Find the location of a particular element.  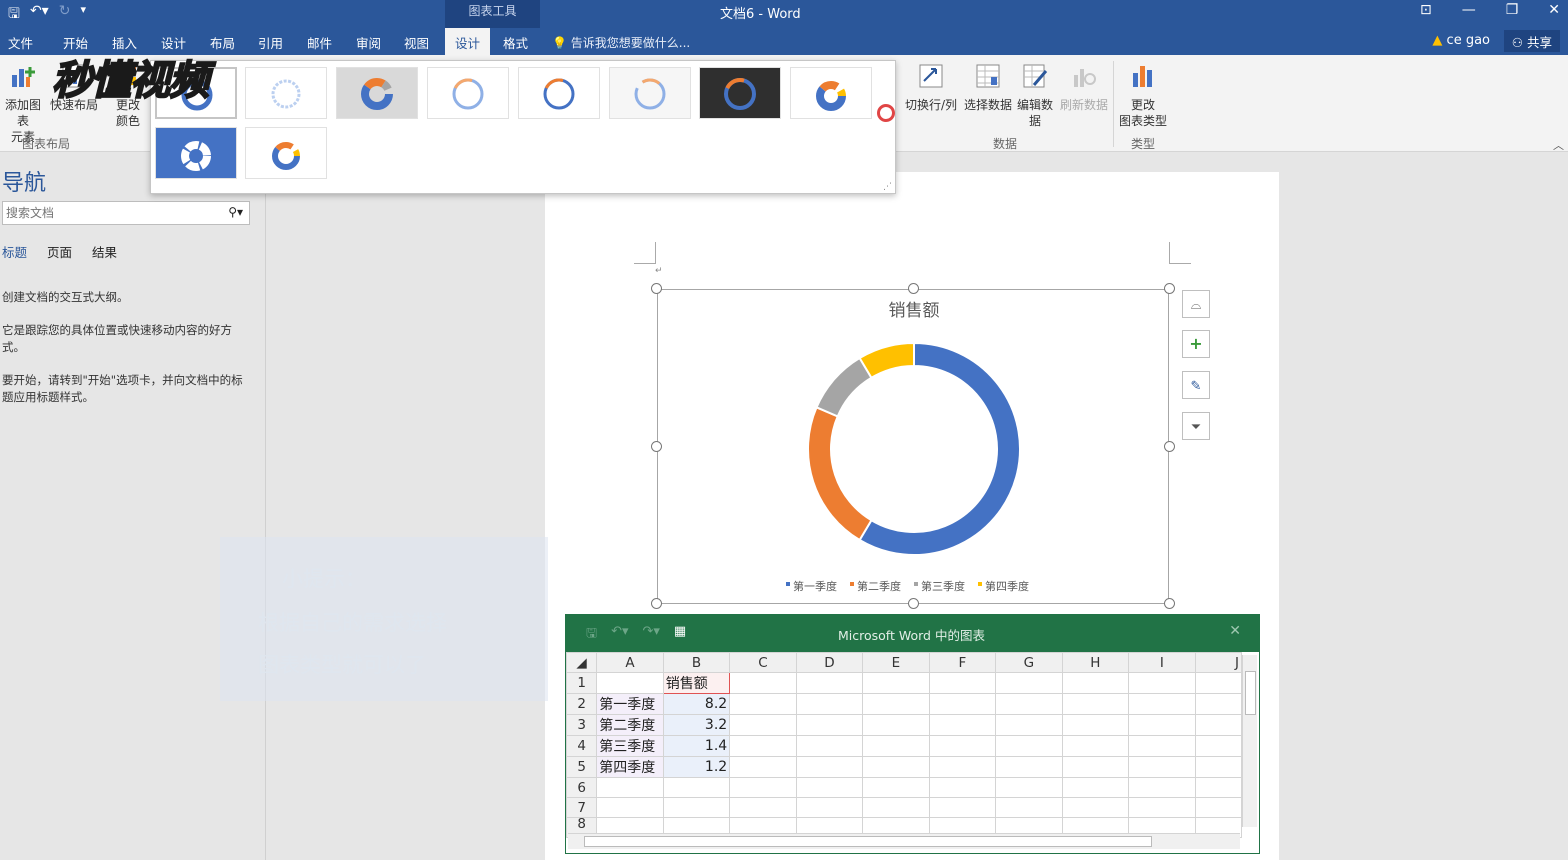

scroll-thumb is located at coordinates (868, 841).